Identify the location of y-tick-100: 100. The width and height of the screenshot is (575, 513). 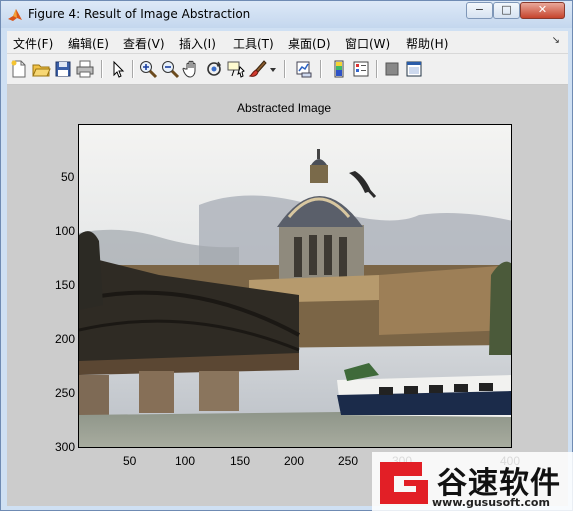
(65, 231).